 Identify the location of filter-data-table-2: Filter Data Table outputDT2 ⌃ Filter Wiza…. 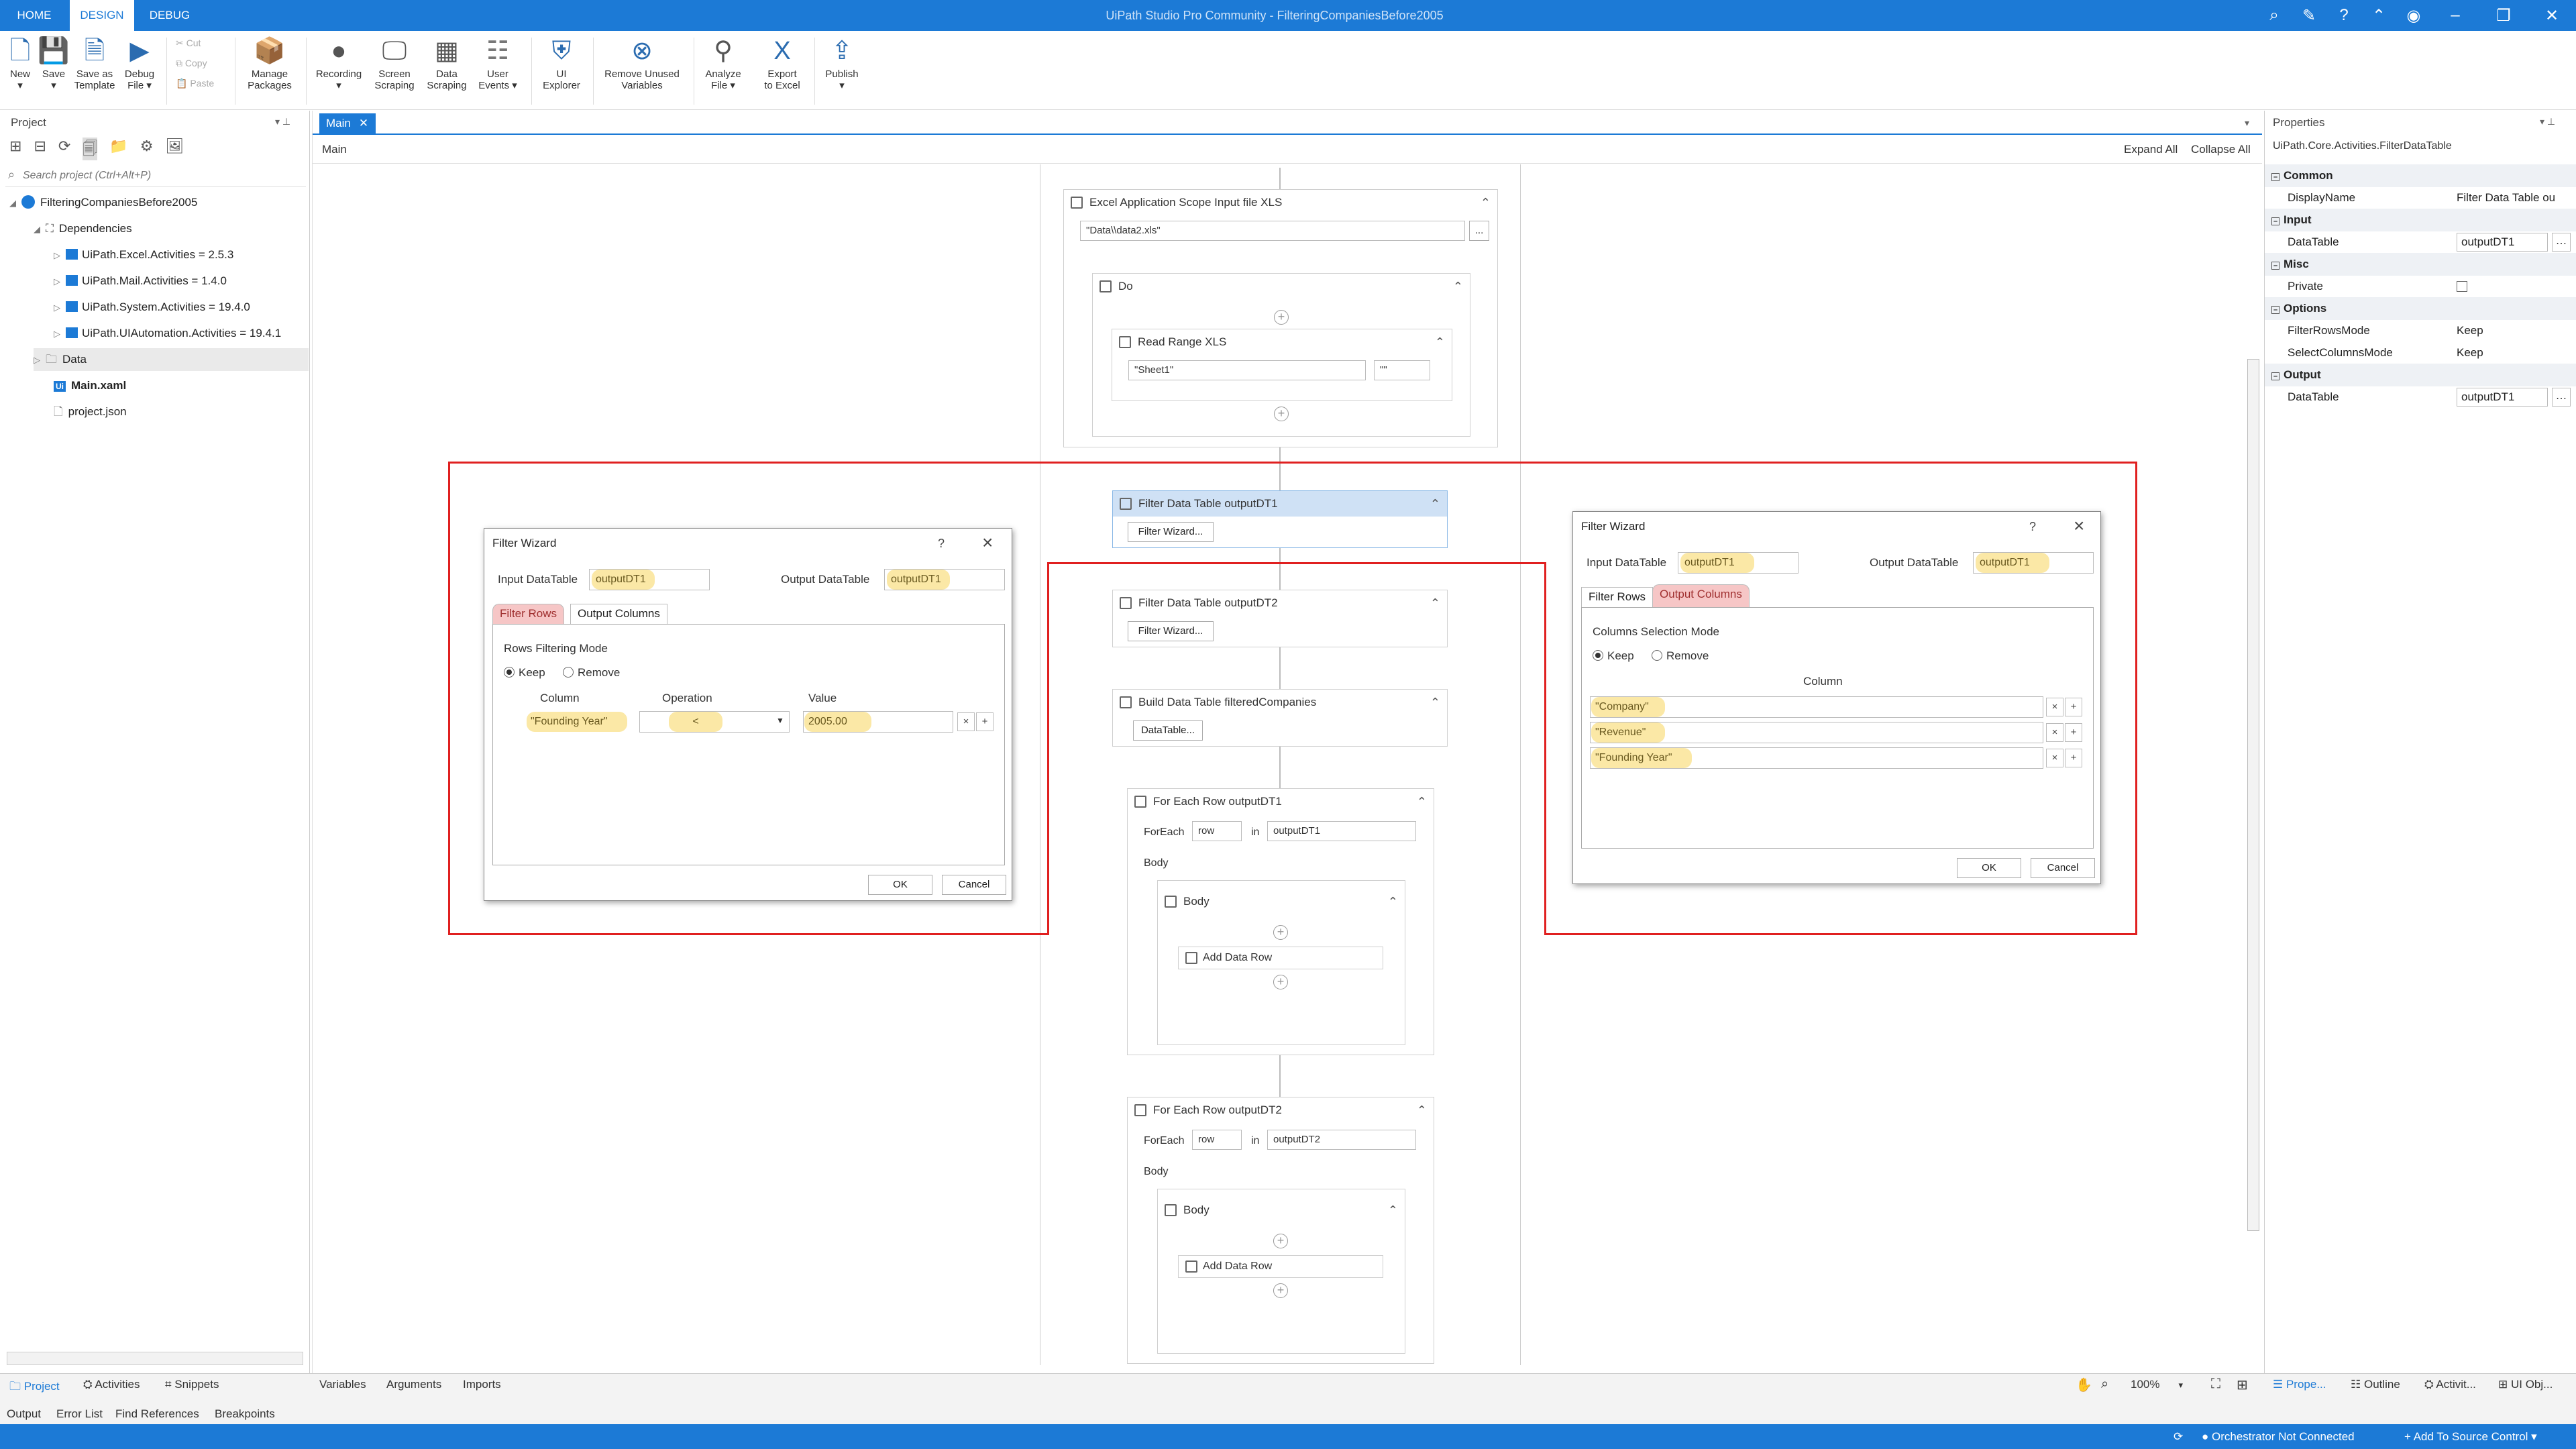
(1280, 618).